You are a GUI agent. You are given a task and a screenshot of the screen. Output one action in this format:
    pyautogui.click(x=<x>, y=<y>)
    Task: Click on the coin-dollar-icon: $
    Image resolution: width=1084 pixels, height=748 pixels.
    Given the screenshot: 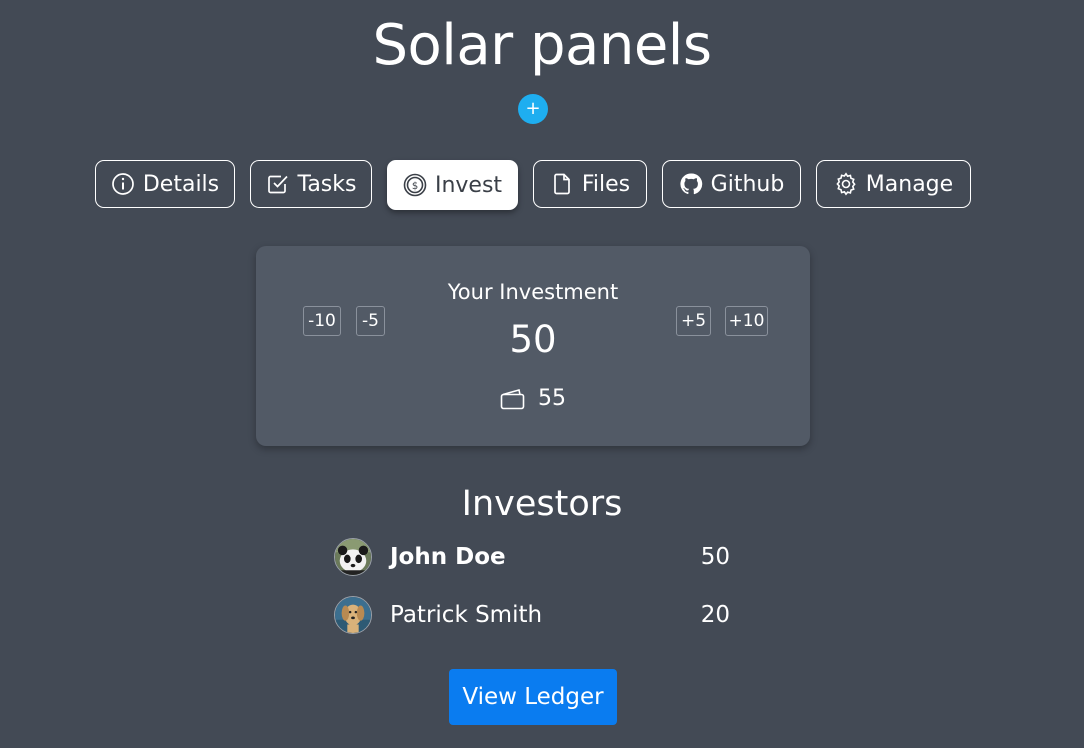 What is the action you would take?
    pyautogui.click(x=415, y=185)
    